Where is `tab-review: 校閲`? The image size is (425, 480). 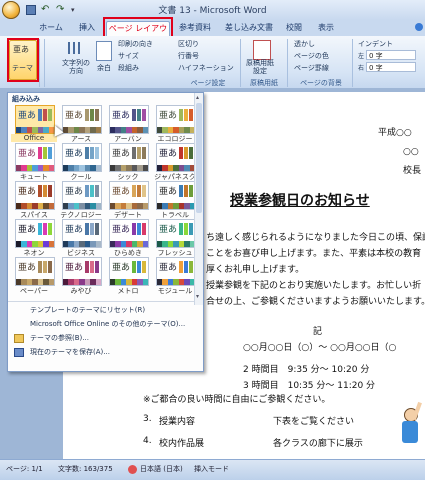 tab-review: 校閲 is located at coordinates (294, 28).